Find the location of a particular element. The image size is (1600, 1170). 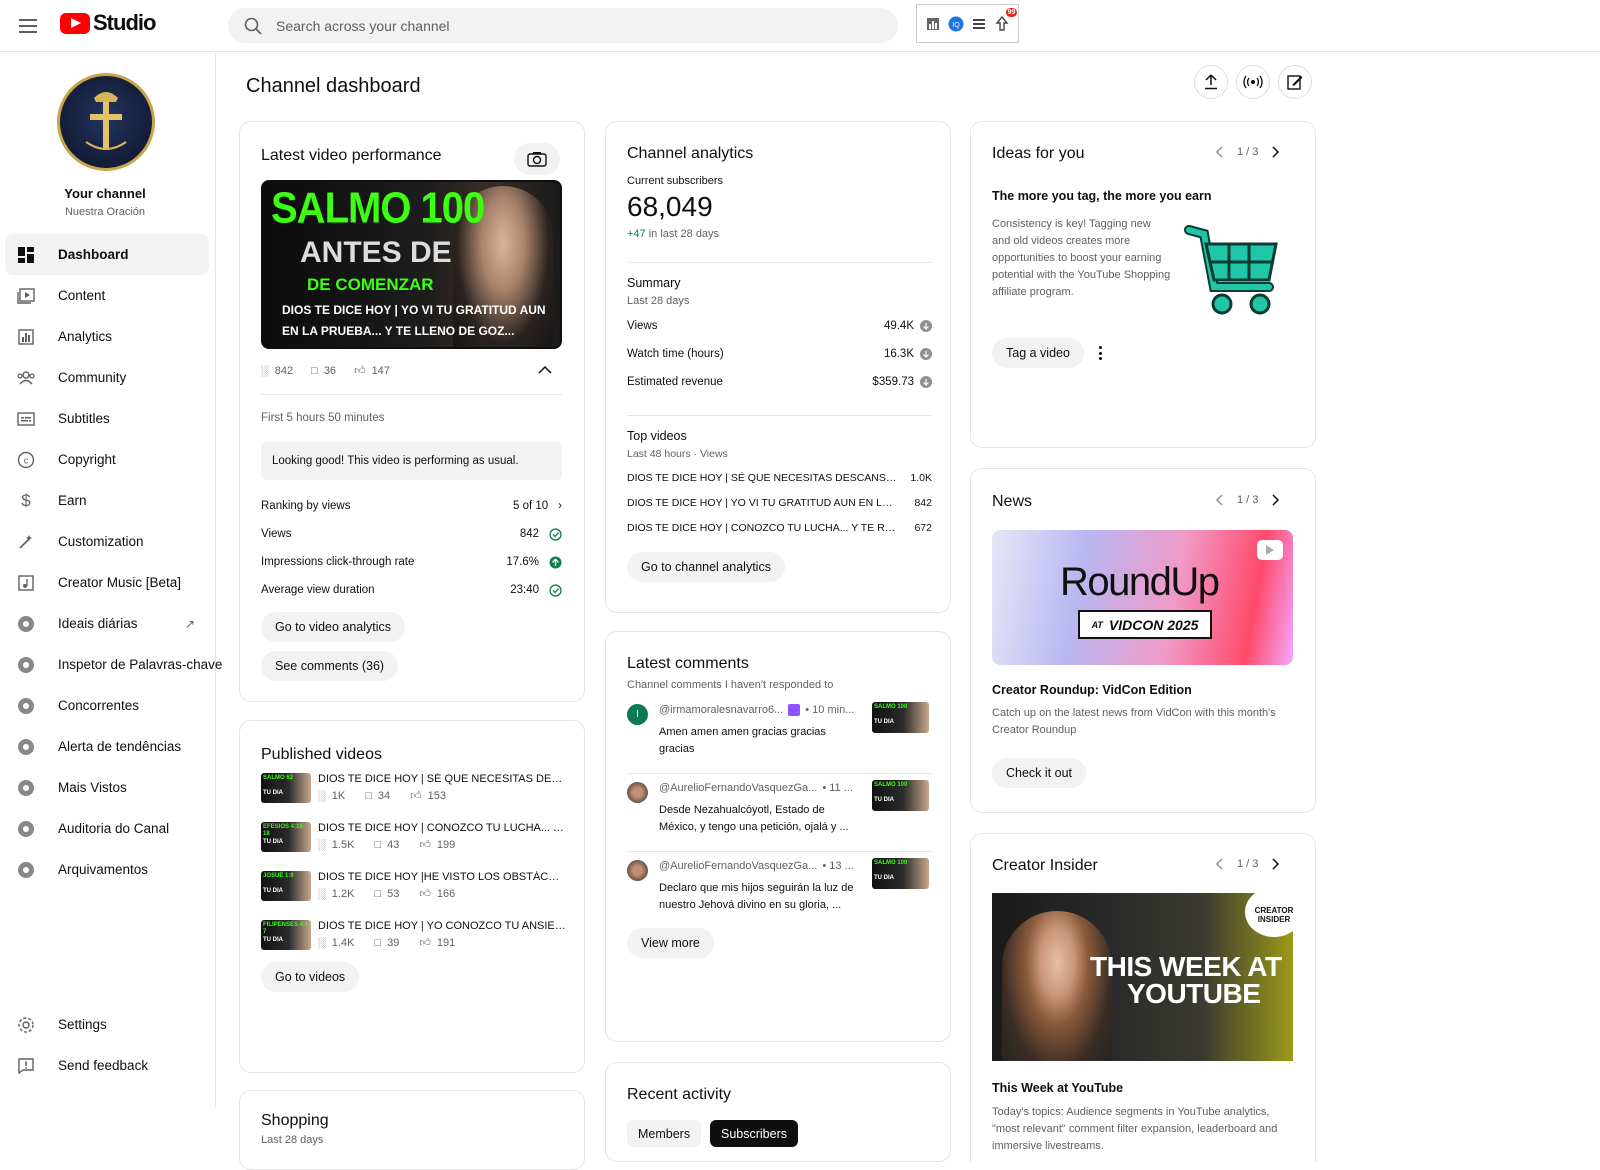

vidiq-icon: IQ is located at coordinates (956, 24).